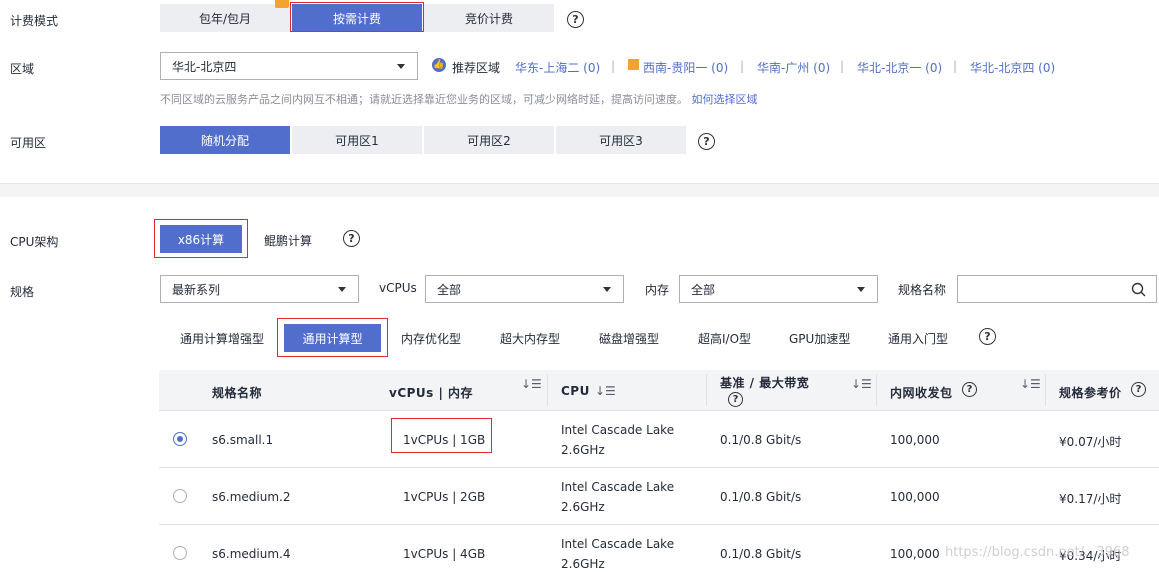  Describe the element at coordinates (398, 288) in the screenshot. I see `vcpus-filter-label: vCPUs` at that location.